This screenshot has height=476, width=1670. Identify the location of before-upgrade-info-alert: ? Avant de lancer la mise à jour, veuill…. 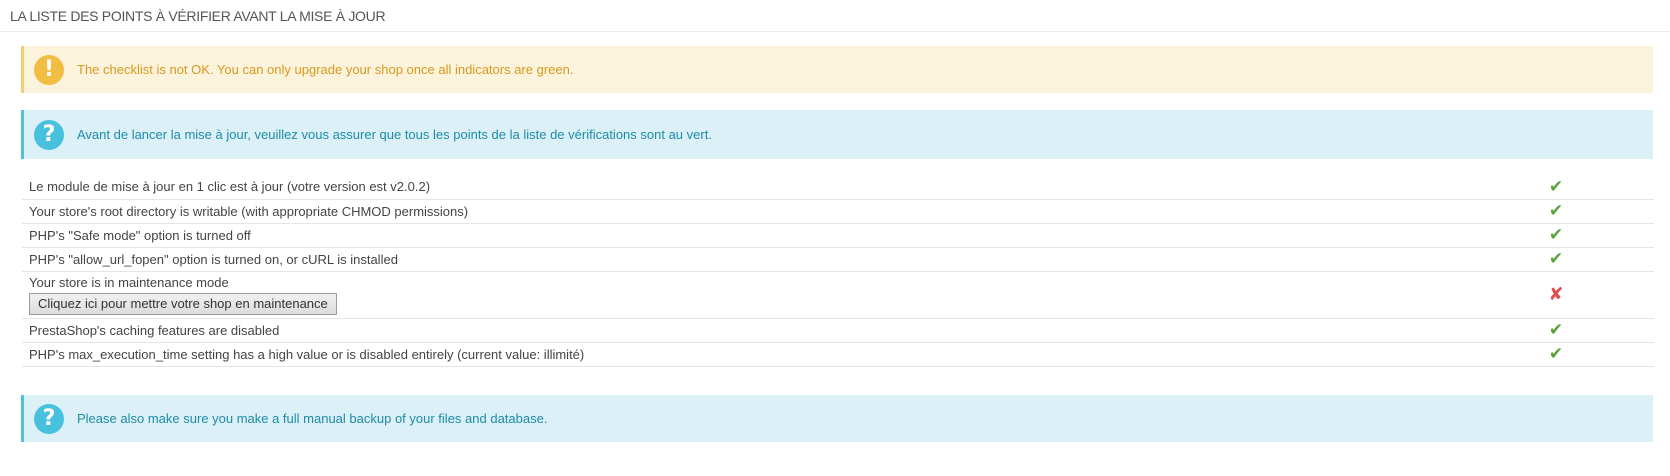
(837, 134).